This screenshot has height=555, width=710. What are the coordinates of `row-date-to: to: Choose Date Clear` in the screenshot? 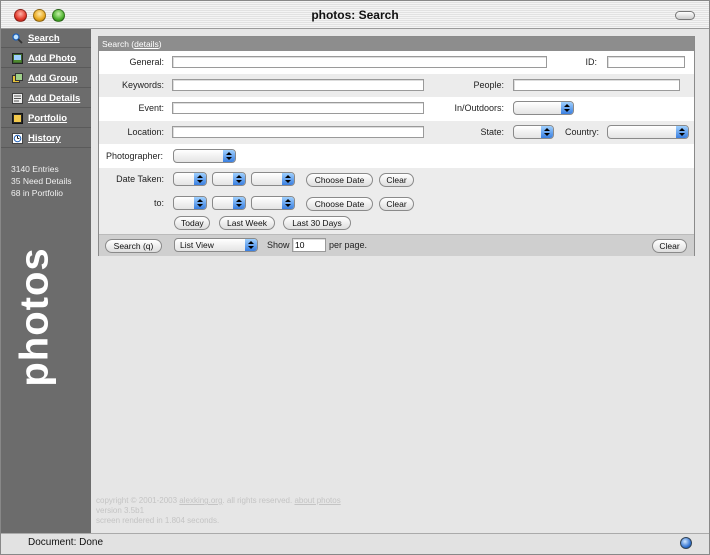 It's located at (396, 204).